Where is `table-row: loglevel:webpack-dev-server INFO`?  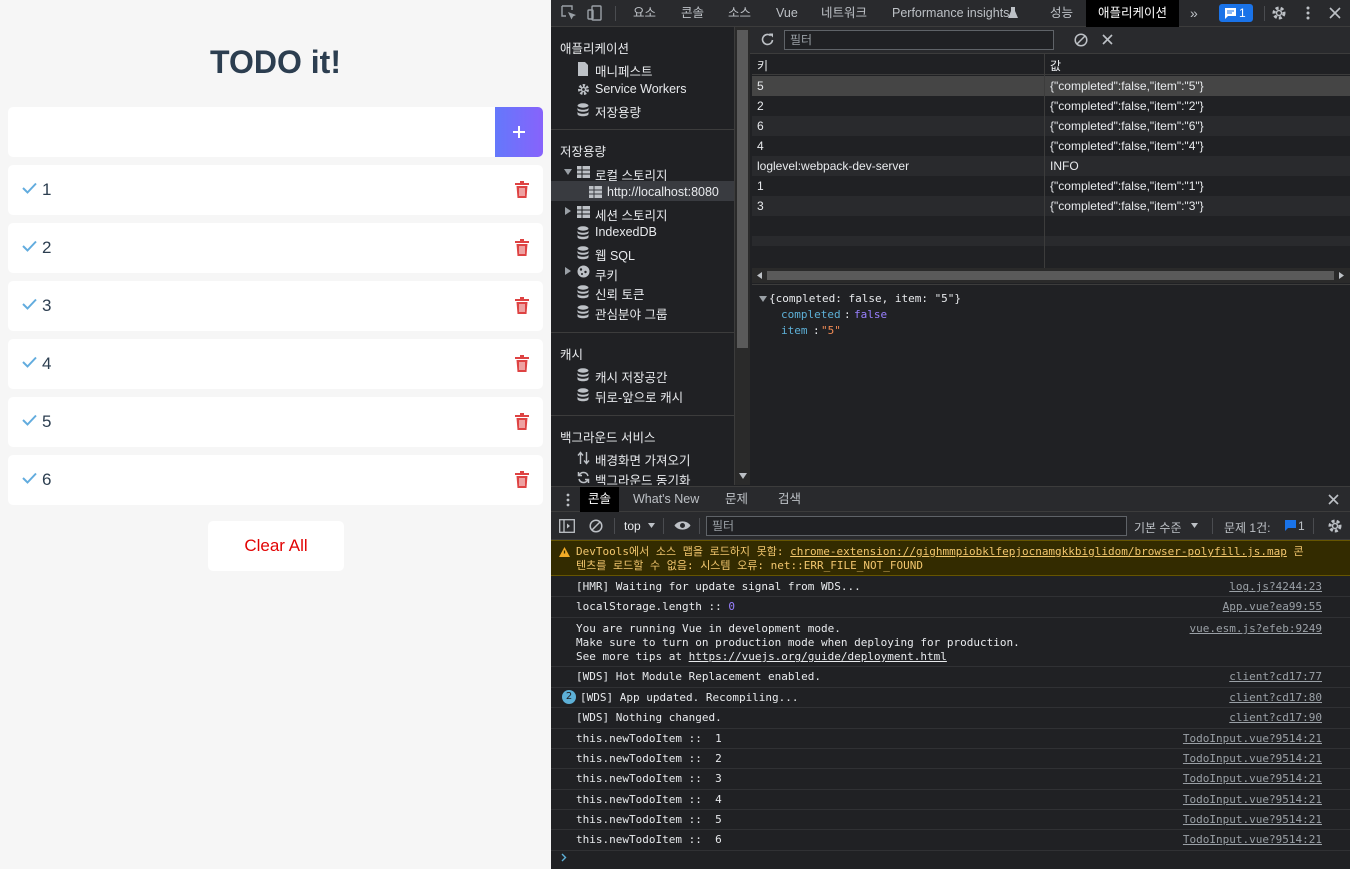 table-row: loglevel:webpack-dev-server INFO is located at coordinates (1051, 166).